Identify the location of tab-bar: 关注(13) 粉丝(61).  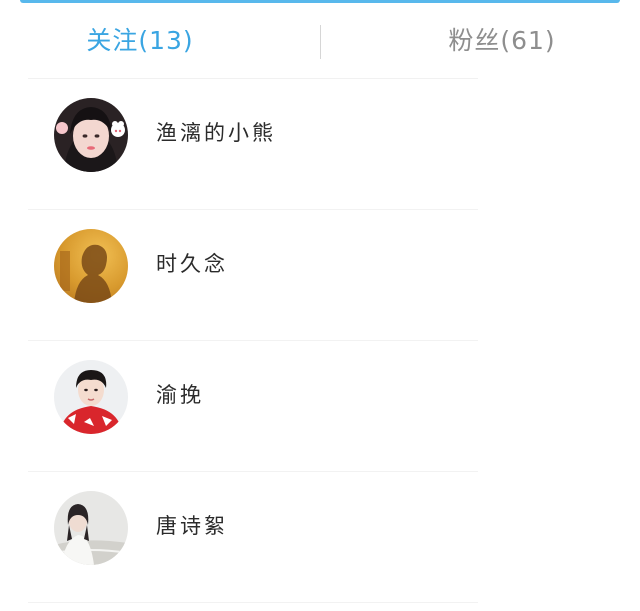
(320, 39).